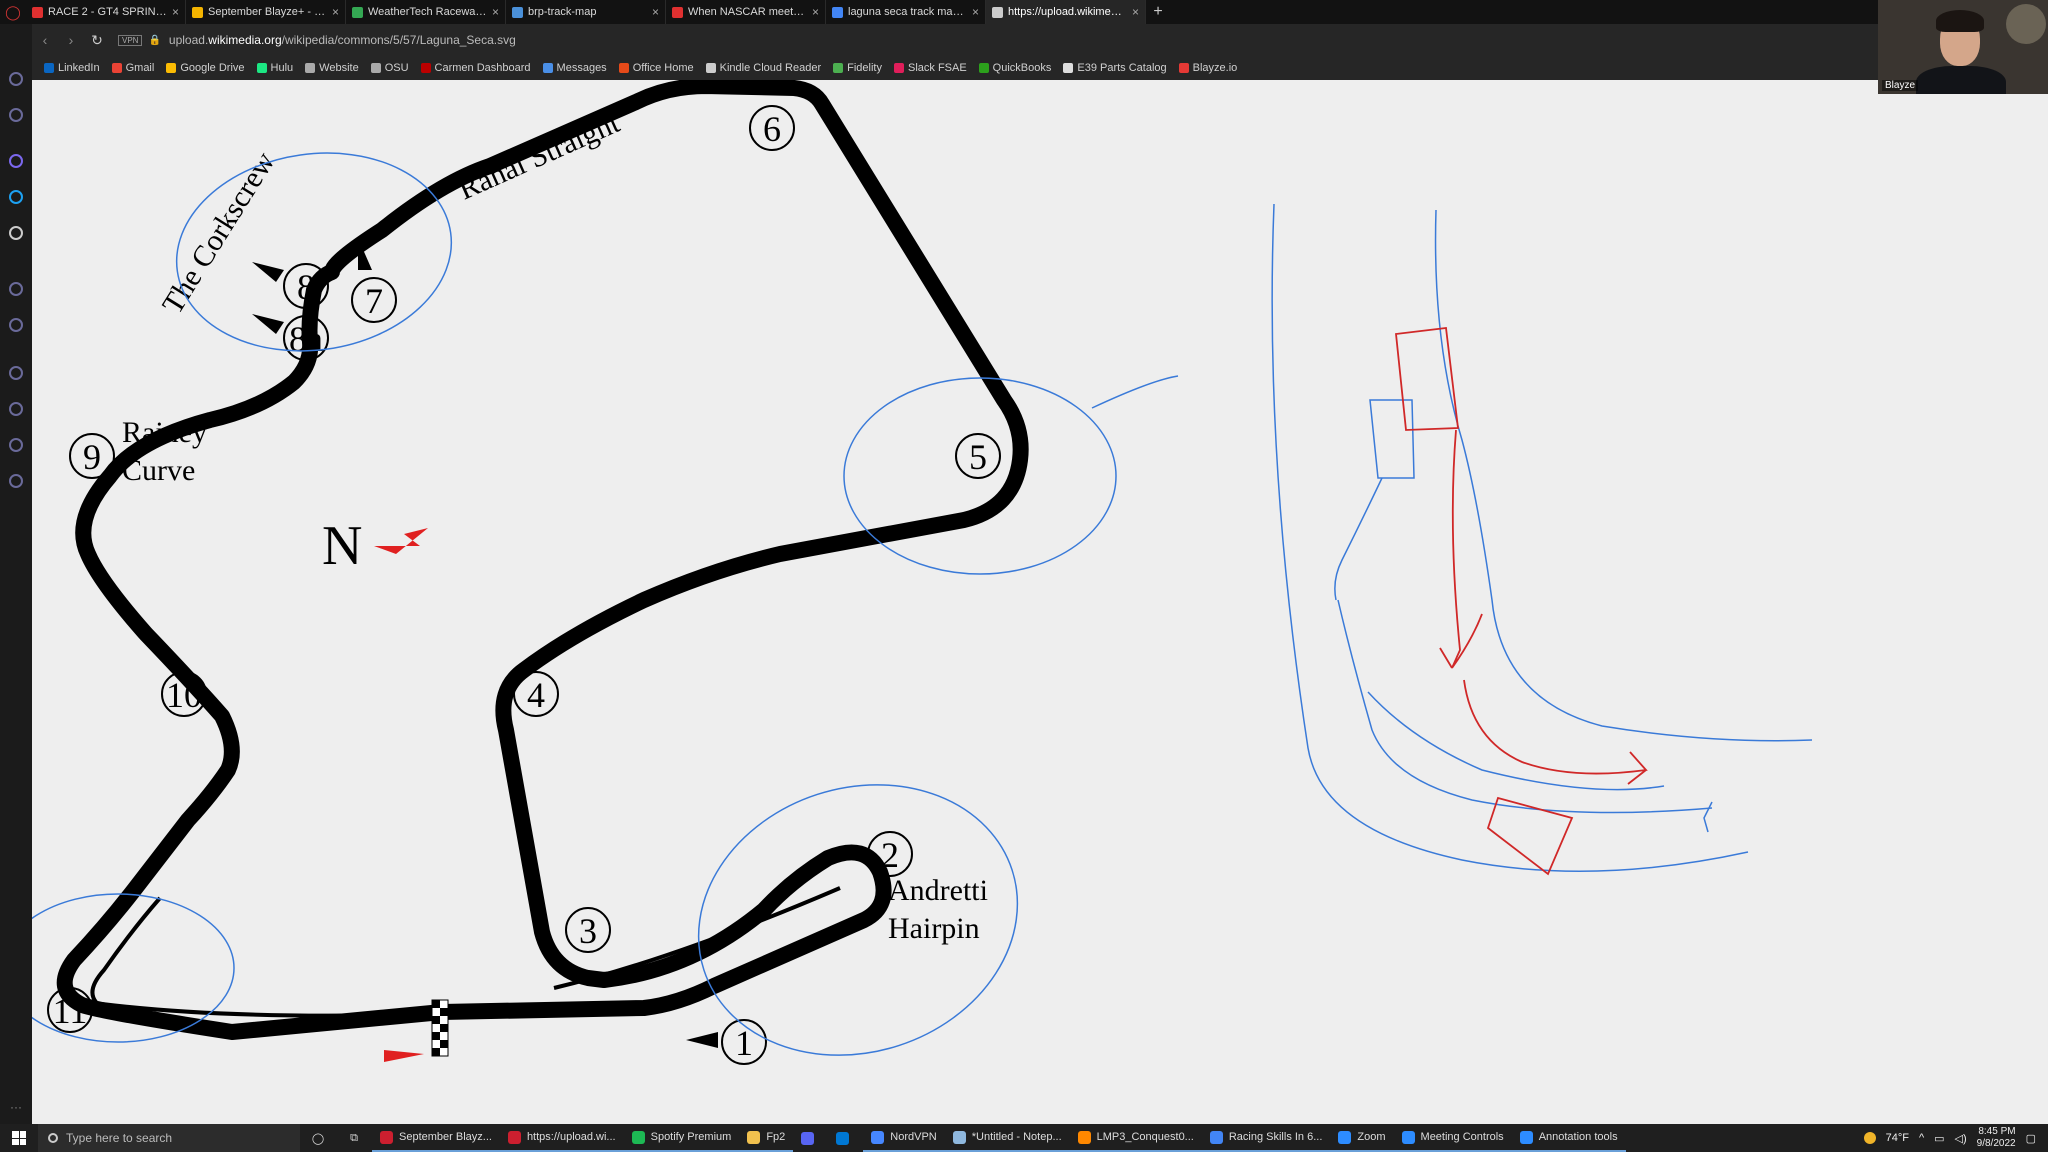 The image size is (2048, 1152). I want to click on bookmark-item: E39 Parts Catalog, so click(1115, 68).